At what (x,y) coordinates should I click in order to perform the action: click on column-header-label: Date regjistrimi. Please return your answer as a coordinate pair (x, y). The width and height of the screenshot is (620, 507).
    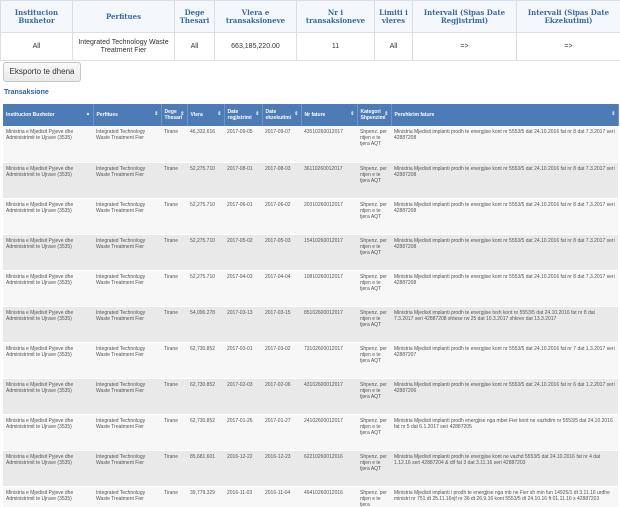
    Looking at the image, I should click on (239, 115).